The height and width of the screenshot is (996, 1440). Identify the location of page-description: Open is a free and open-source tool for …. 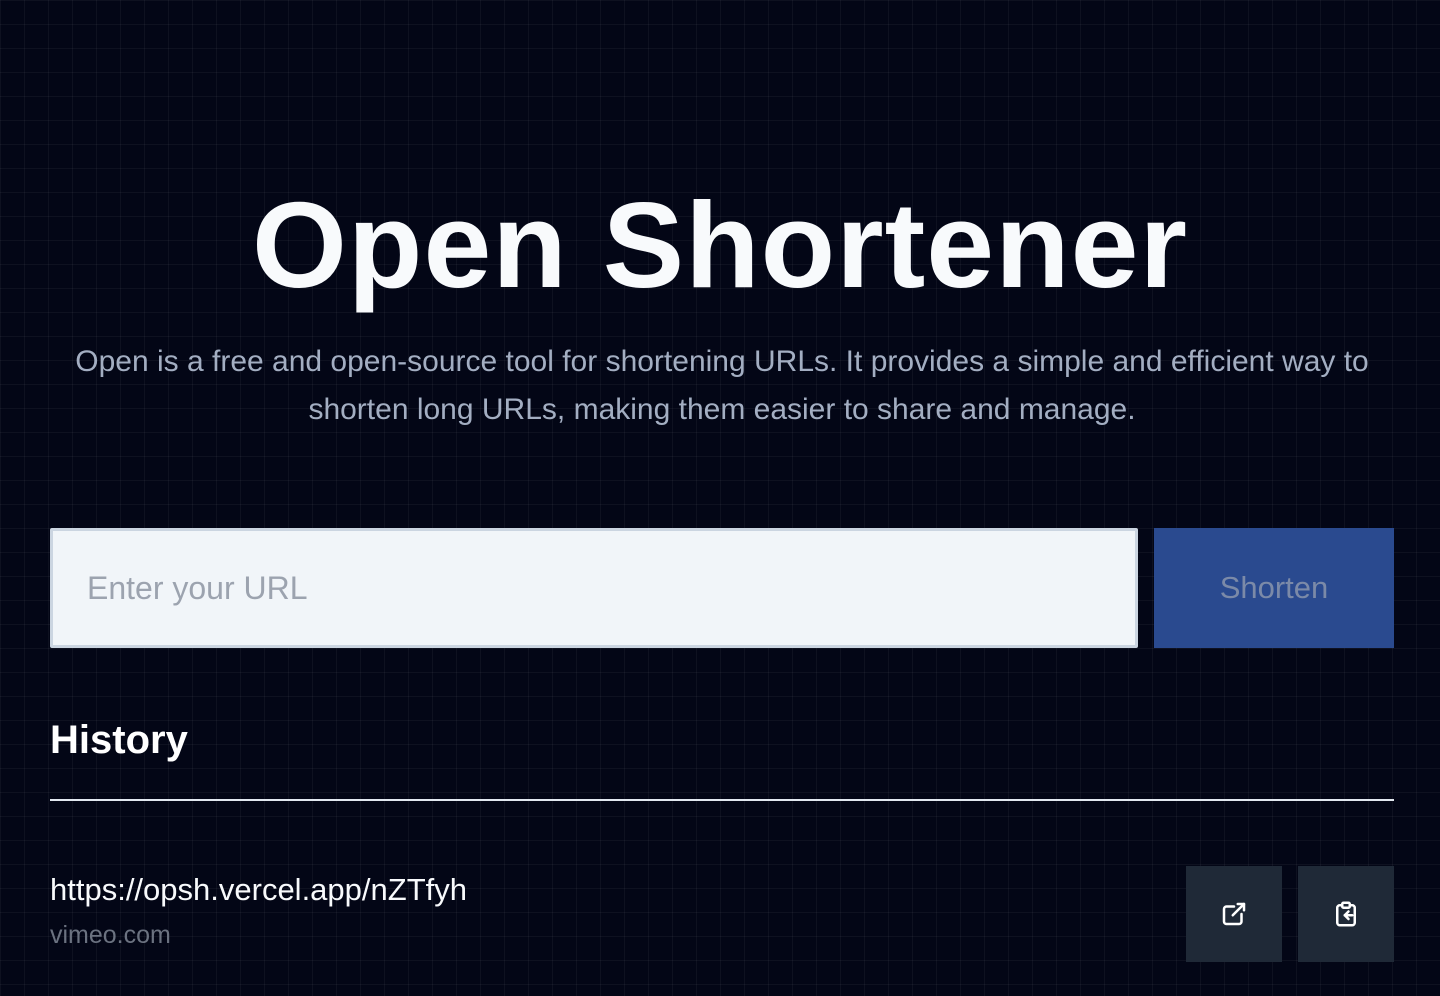
(722, 385).